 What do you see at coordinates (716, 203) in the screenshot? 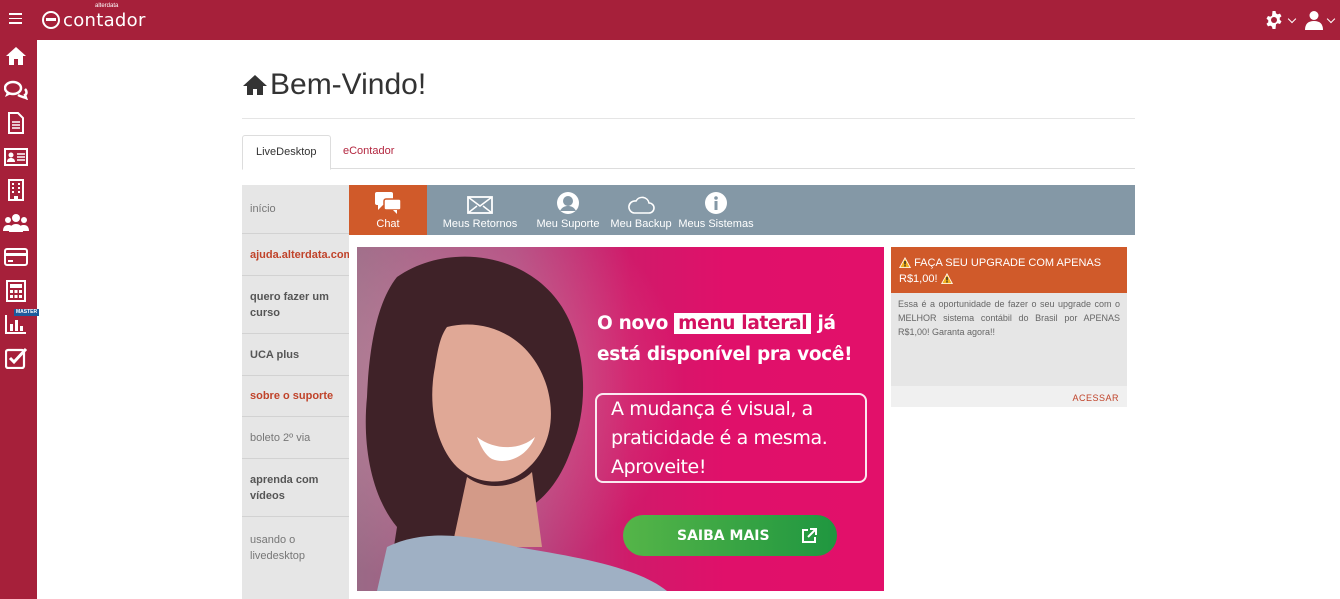
I see `info-icon` at bounding box center [716, 203].